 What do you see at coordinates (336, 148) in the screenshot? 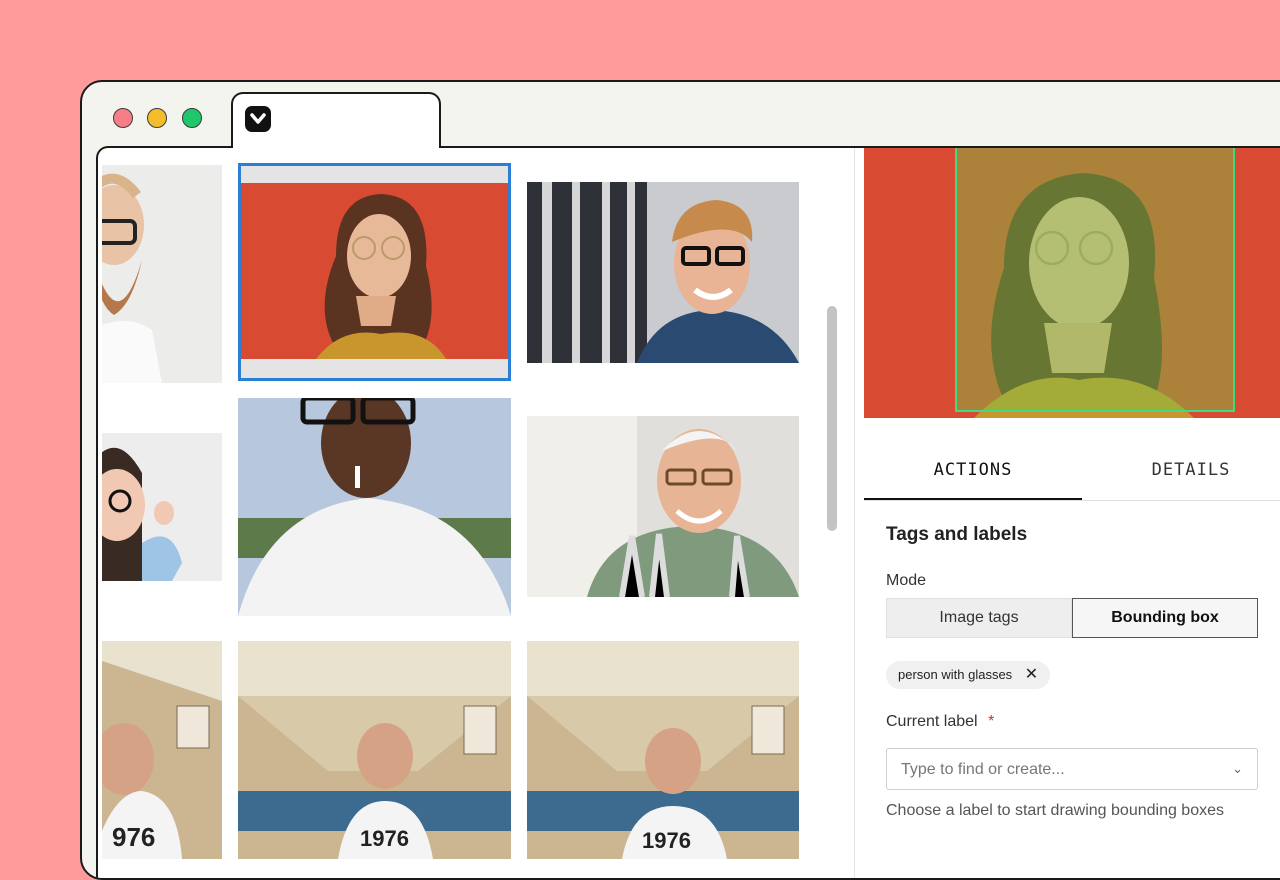
I see `tab-connector` at bounding box center [336, 148].